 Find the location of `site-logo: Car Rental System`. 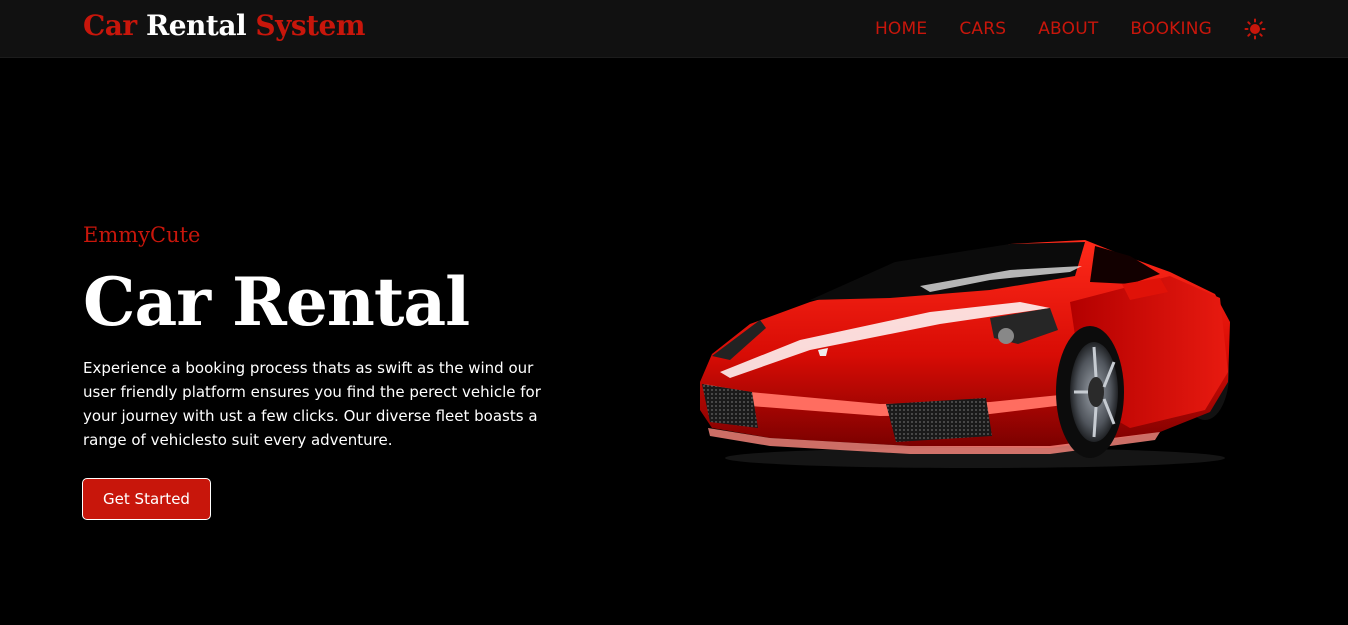

site-logo: Car Rental System is located at coordinates (224, 25).